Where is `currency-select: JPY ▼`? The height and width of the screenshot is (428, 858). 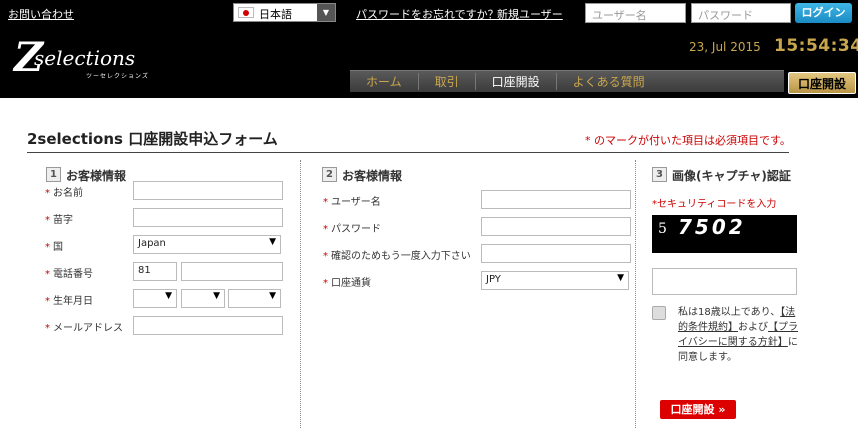 currency-select: JPY ▼ is located at coordinates (555, 280).